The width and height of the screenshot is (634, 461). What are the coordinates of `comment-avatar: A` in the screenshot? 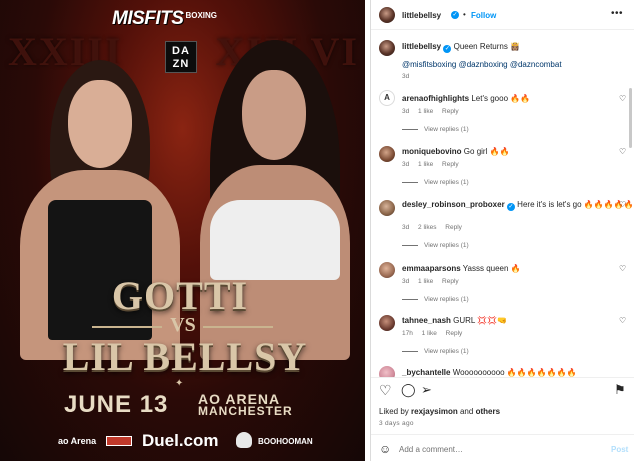 It's located at (387, 98).